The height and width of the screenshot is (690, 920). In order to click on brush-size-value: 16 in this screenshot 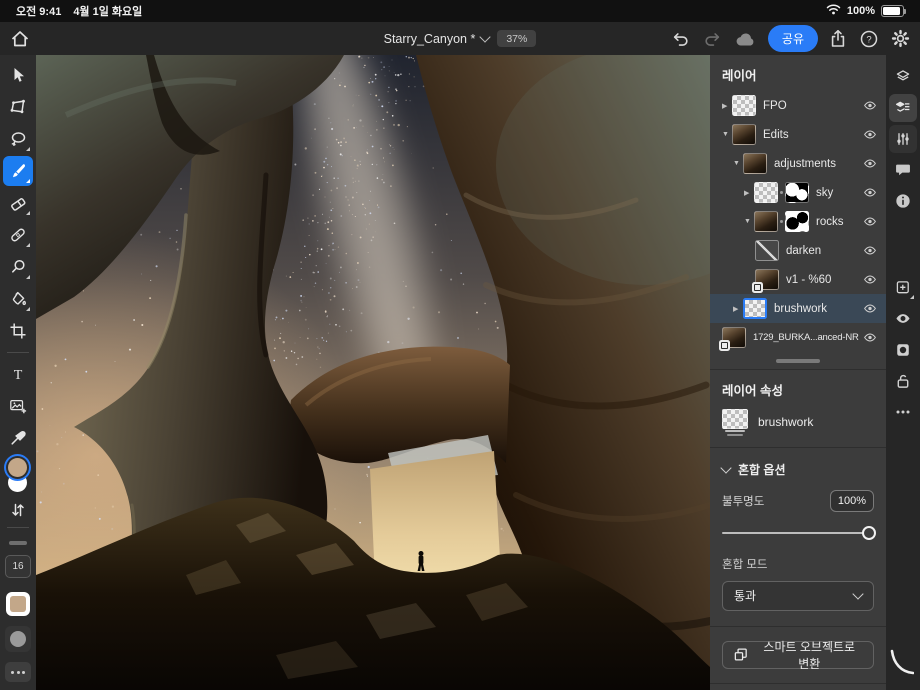, I will do `click(18, 566)`.